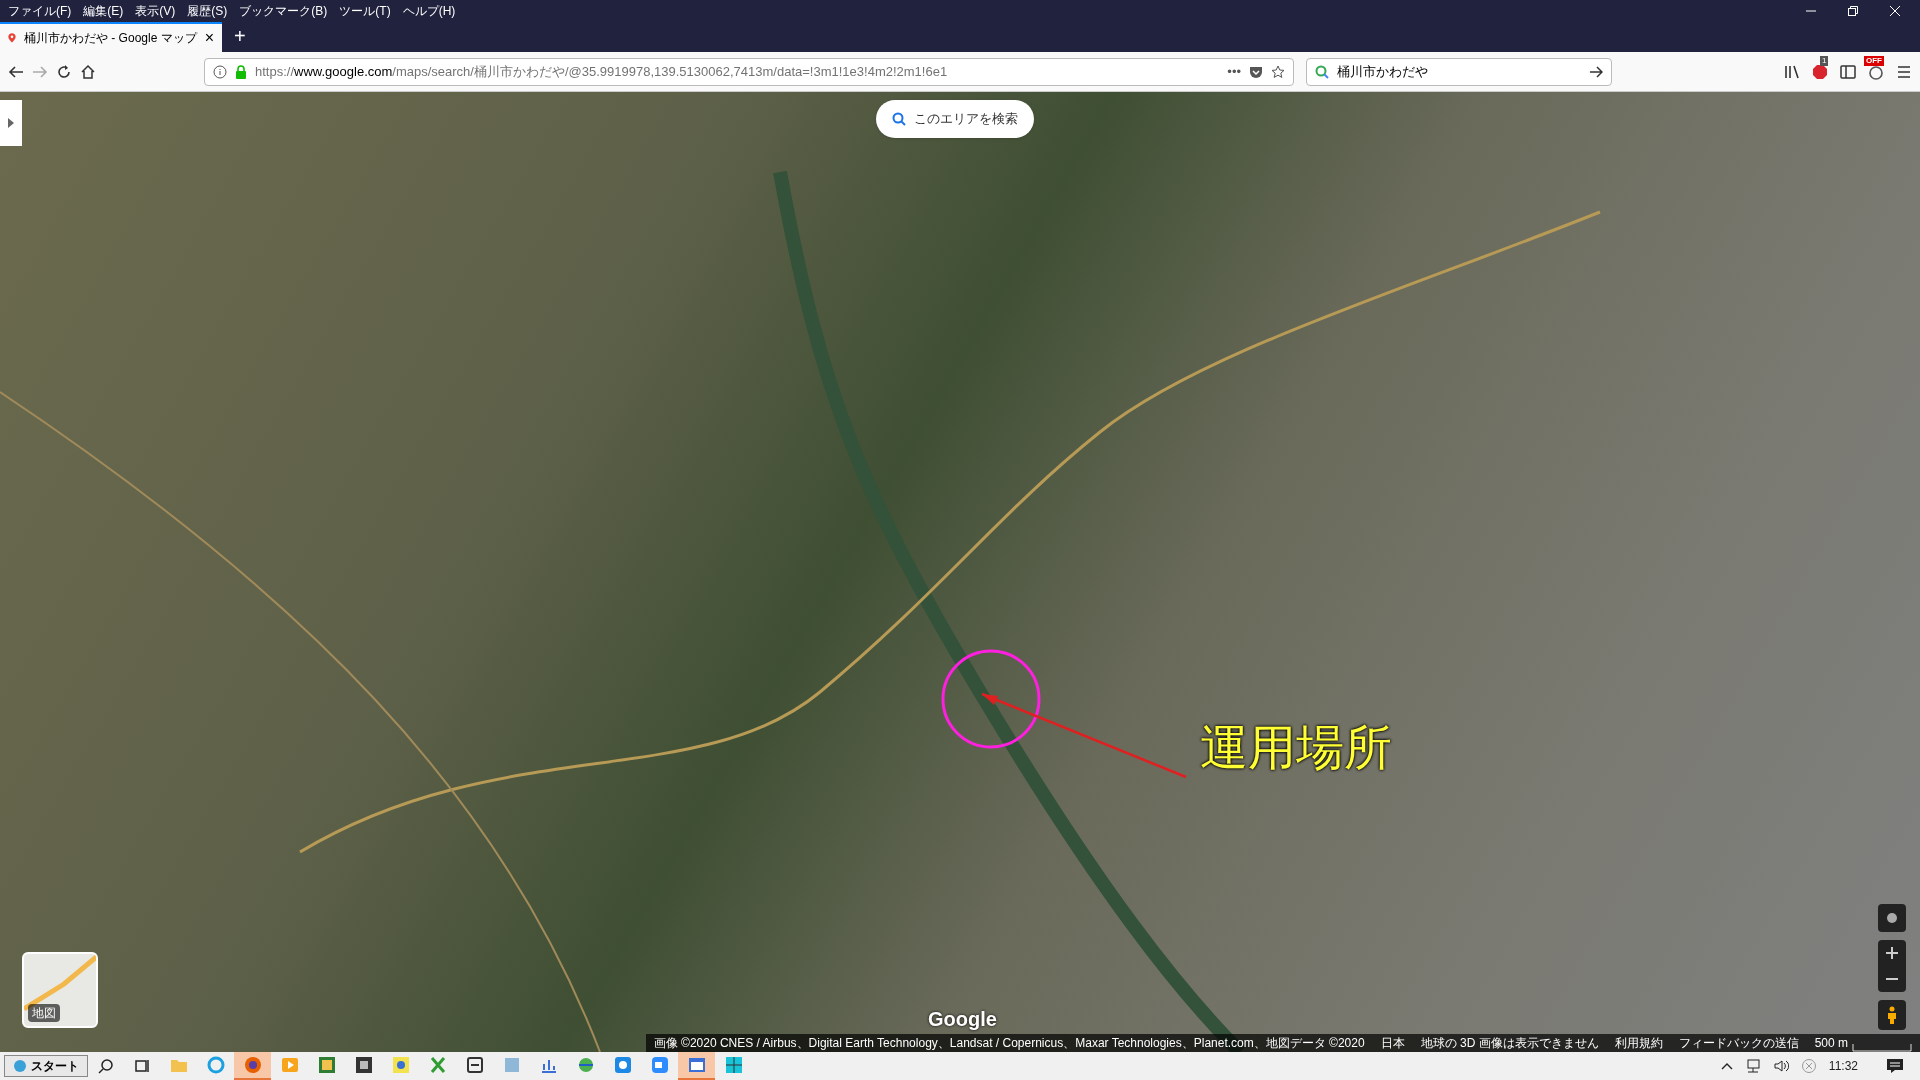 This screenshot has width=1920, height=1080. I want to click on menu-item: 編集(E), so click(103, 11).